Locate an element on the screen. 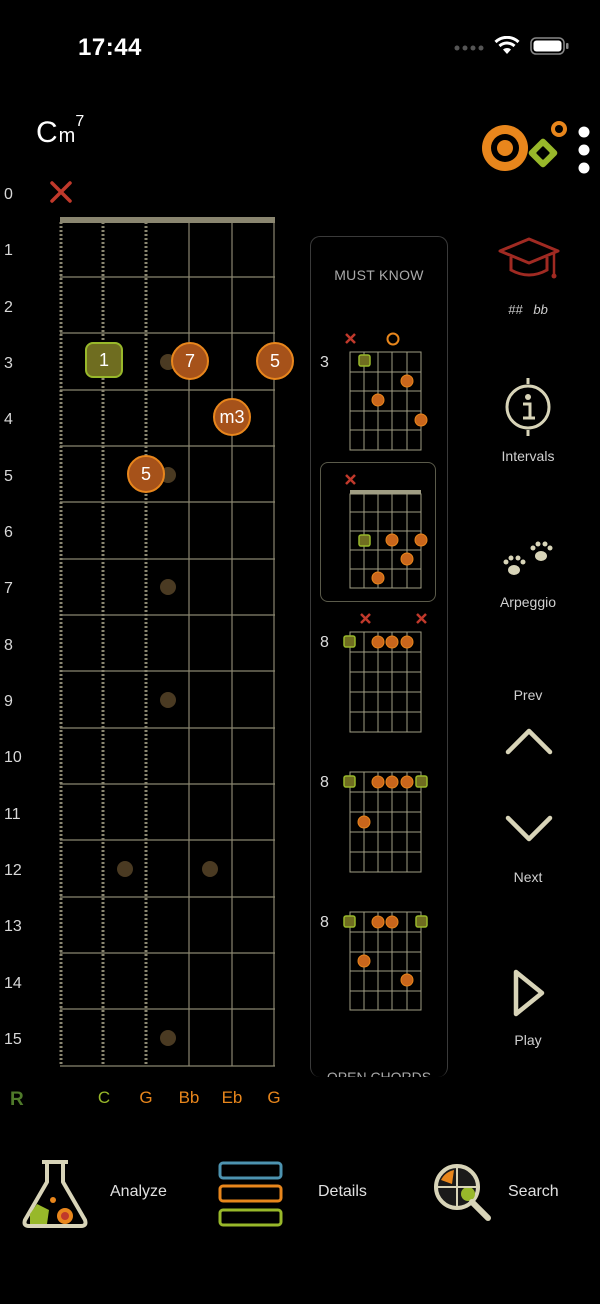  battery-icon is located at coordinates (549, 46).